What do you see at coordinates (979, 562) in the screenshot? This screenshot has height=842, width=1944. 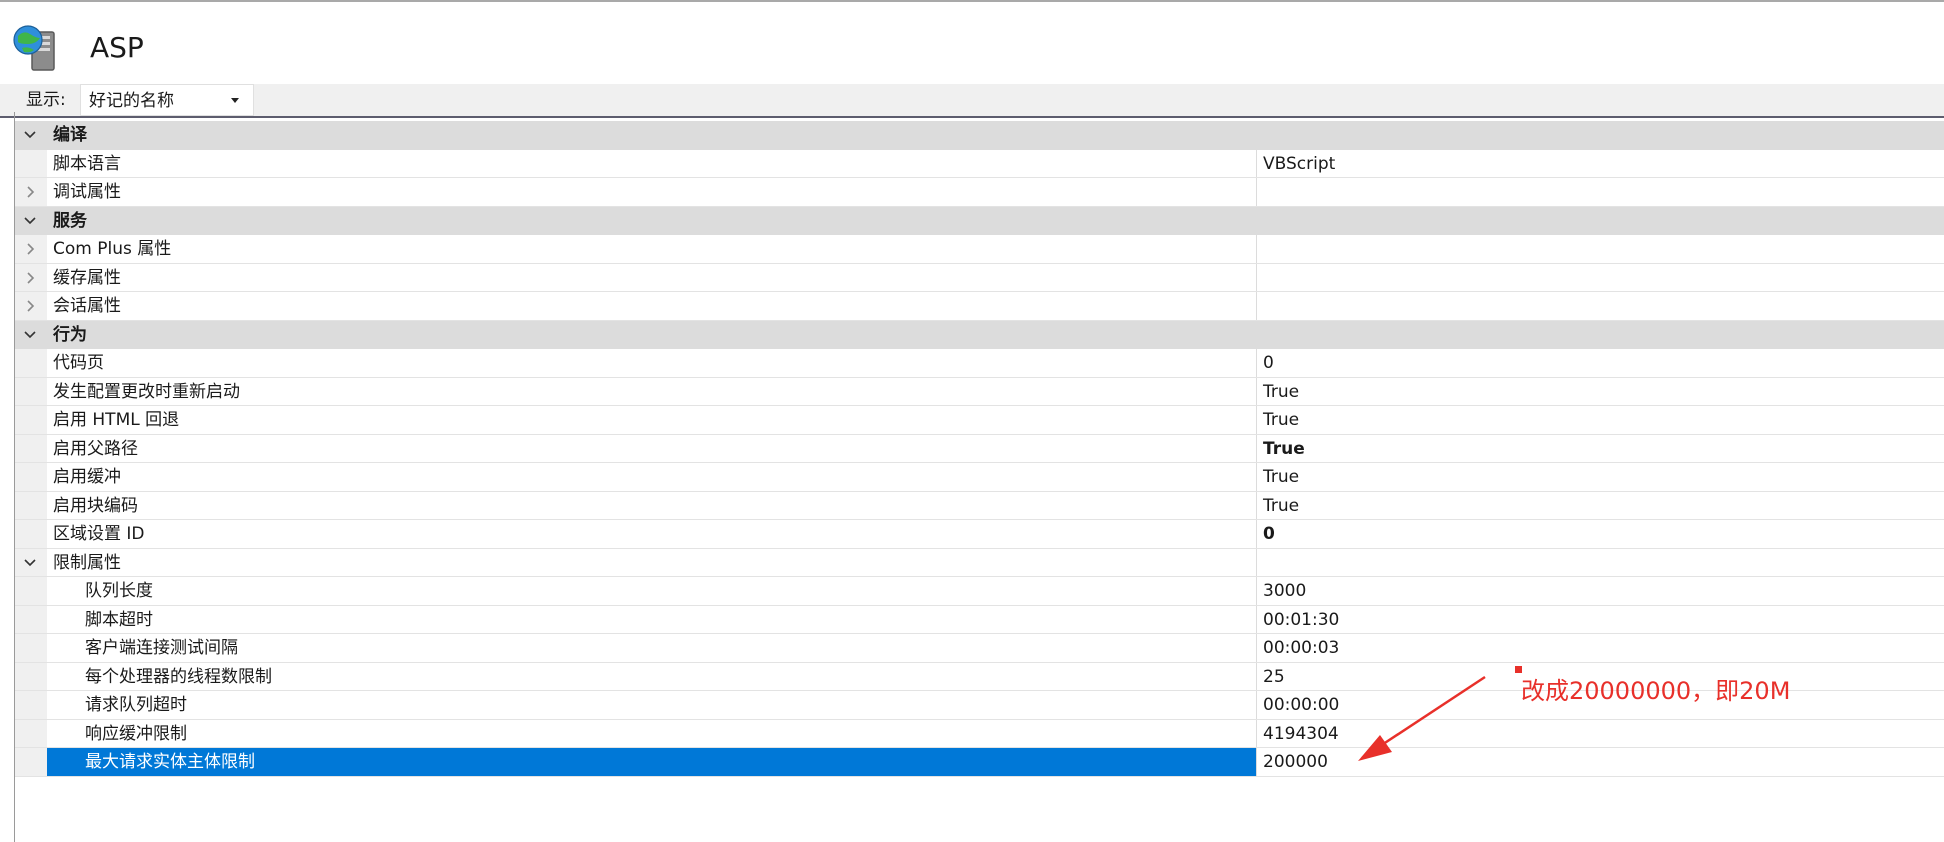 I see `property-row: 限制属性` at bounding box center [979, 562].